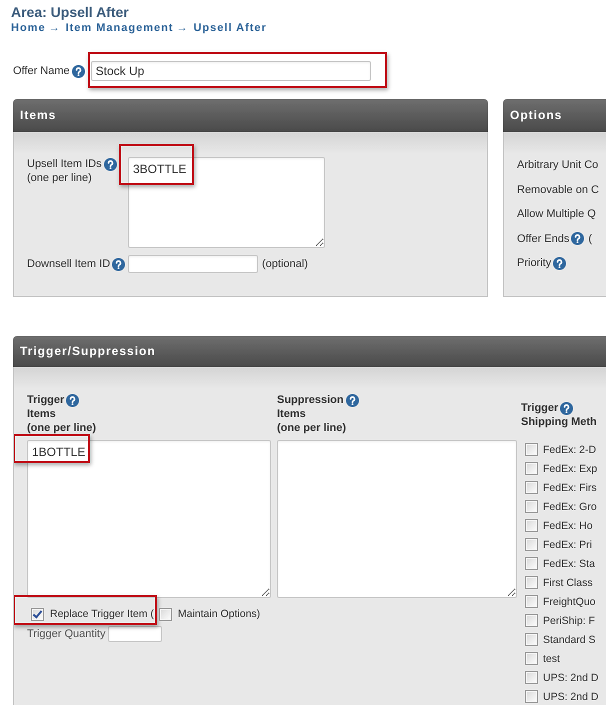 The width and height of the screenshot is (606, 705). I want to click on trigger-items-field: 1BOTTLE, so click(149, 519).